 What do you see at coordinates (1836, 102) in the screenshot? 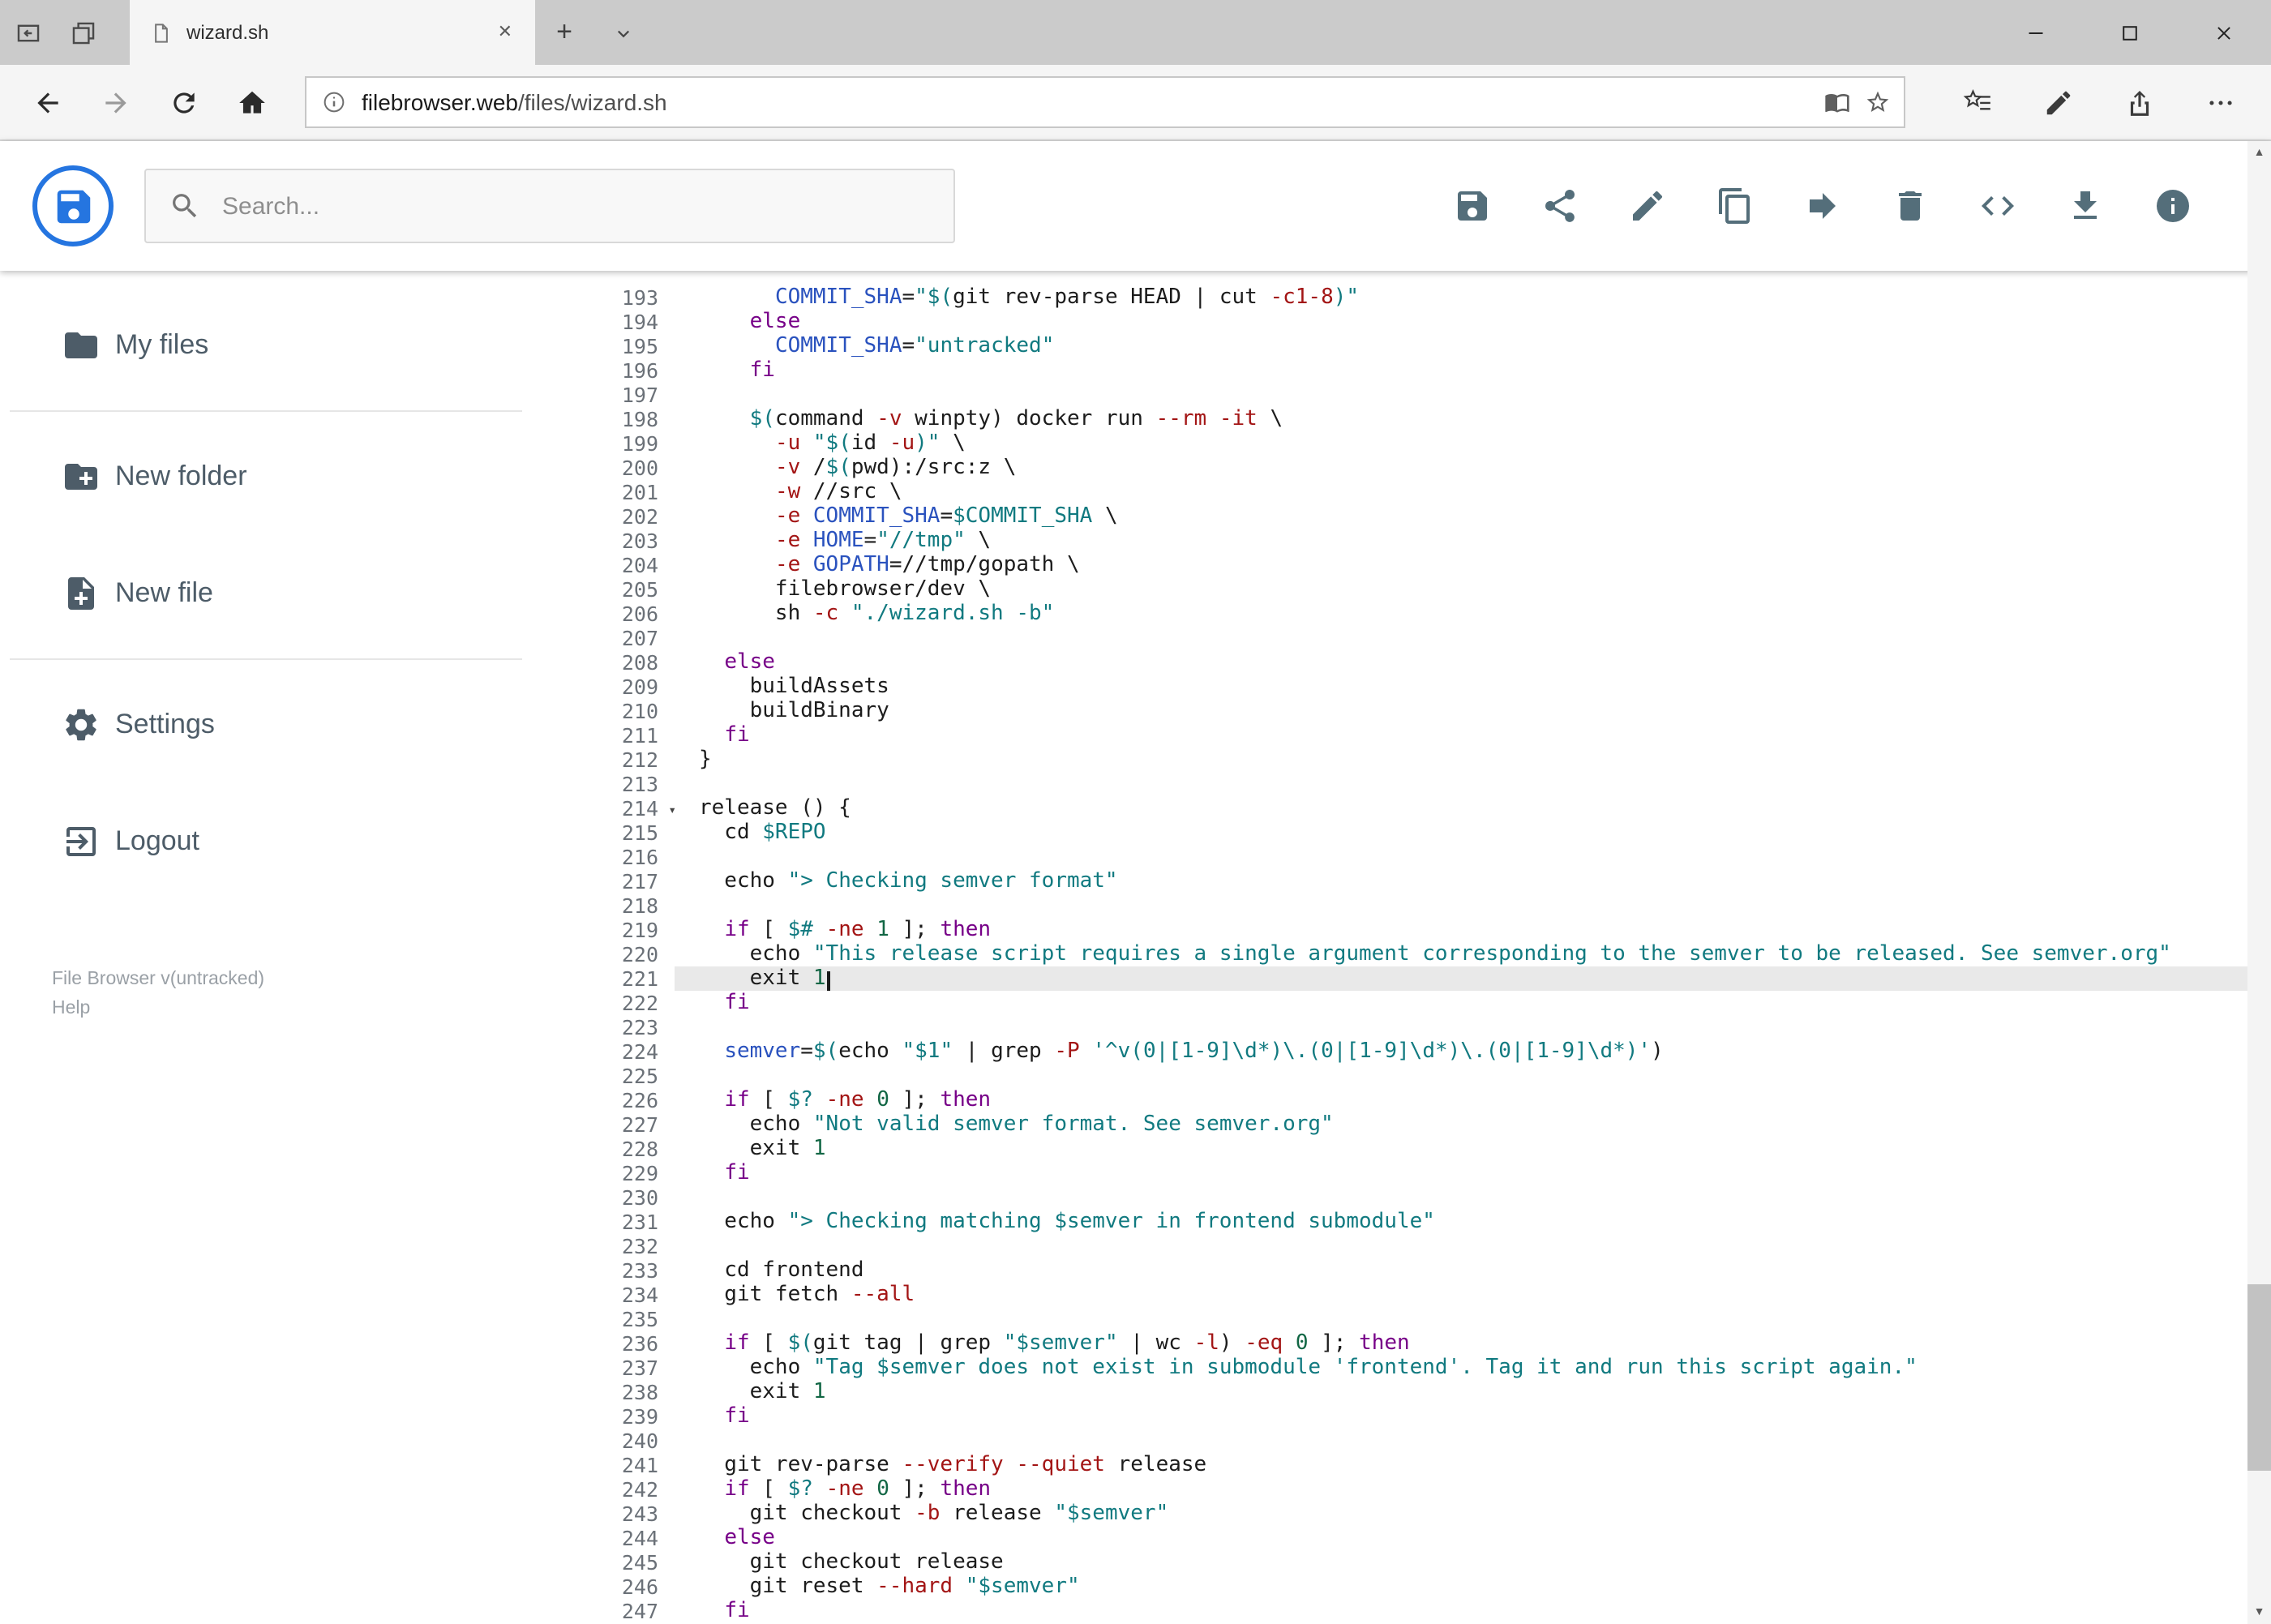
I see `reading-view-icon` at bounding box center [1836, 102].